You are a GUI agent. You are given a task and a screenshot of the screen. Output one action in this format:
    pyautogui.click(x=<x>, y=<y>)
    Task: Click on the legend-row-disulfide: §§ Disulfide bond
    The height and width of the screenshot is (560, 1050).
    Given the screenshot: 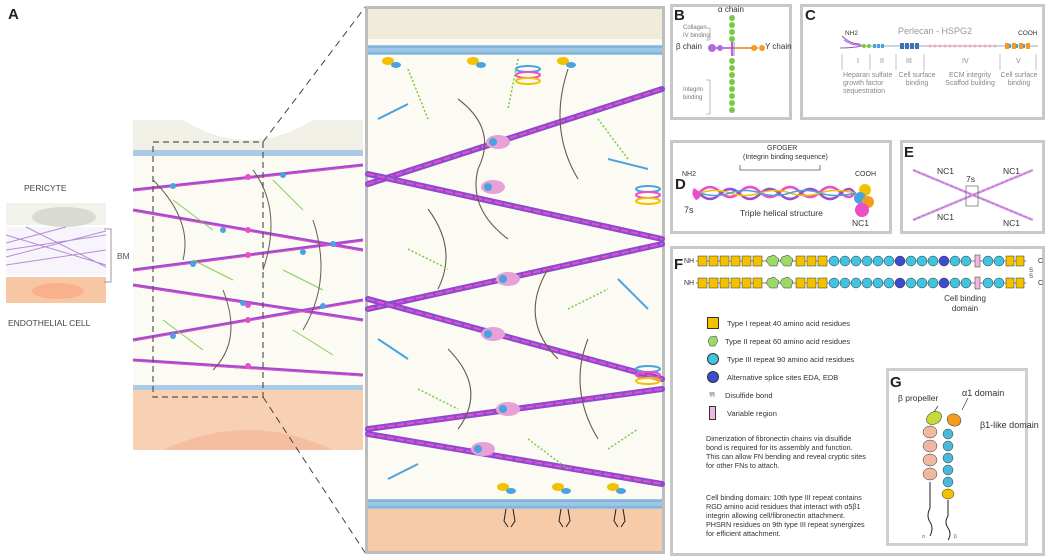 What is the action you would take?
    pyautogui.click(x=740, y=395)
    